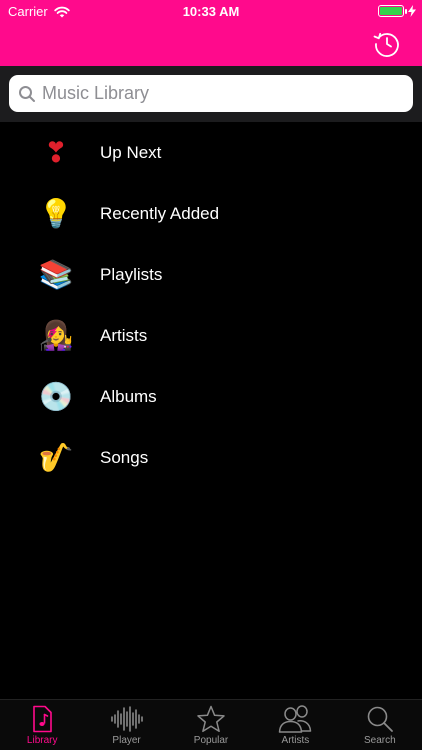 Image resolution: width=422 pixels, height=750 pixels. What do you see at coordinates (392, 11) in the screenshot?
I see `battery-icon` at bounding box center [392, 11].